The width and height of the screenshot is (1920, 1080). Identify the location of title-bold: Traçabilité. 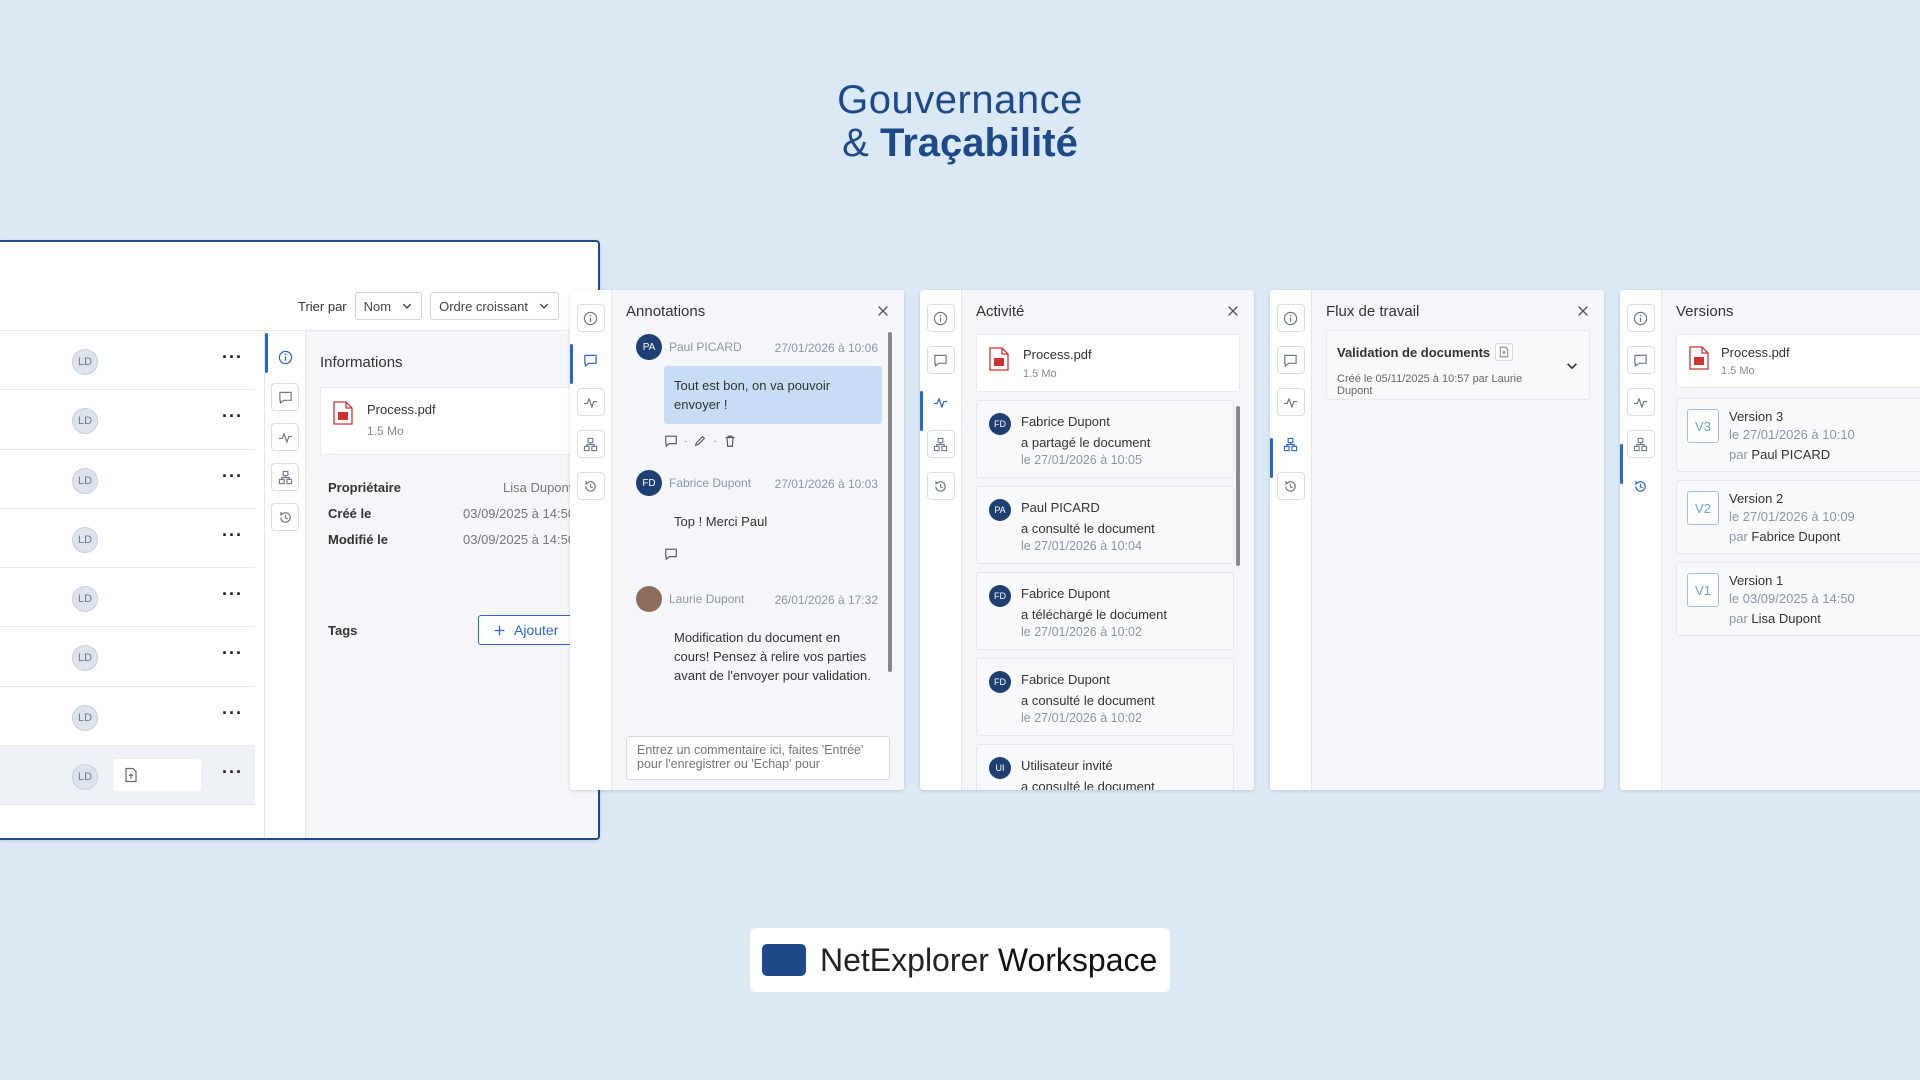
(978, 143).